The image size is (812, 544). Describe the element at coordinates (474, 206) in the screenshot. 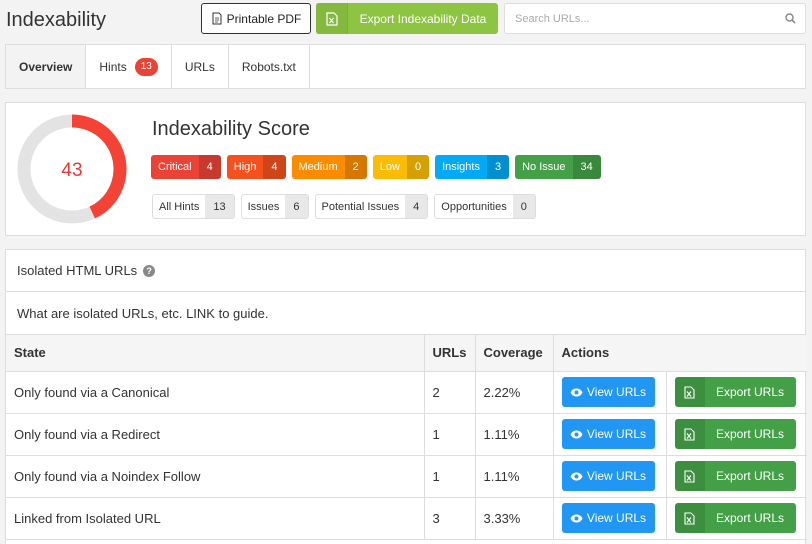

I see `hint-name: Opportunities` at that location.